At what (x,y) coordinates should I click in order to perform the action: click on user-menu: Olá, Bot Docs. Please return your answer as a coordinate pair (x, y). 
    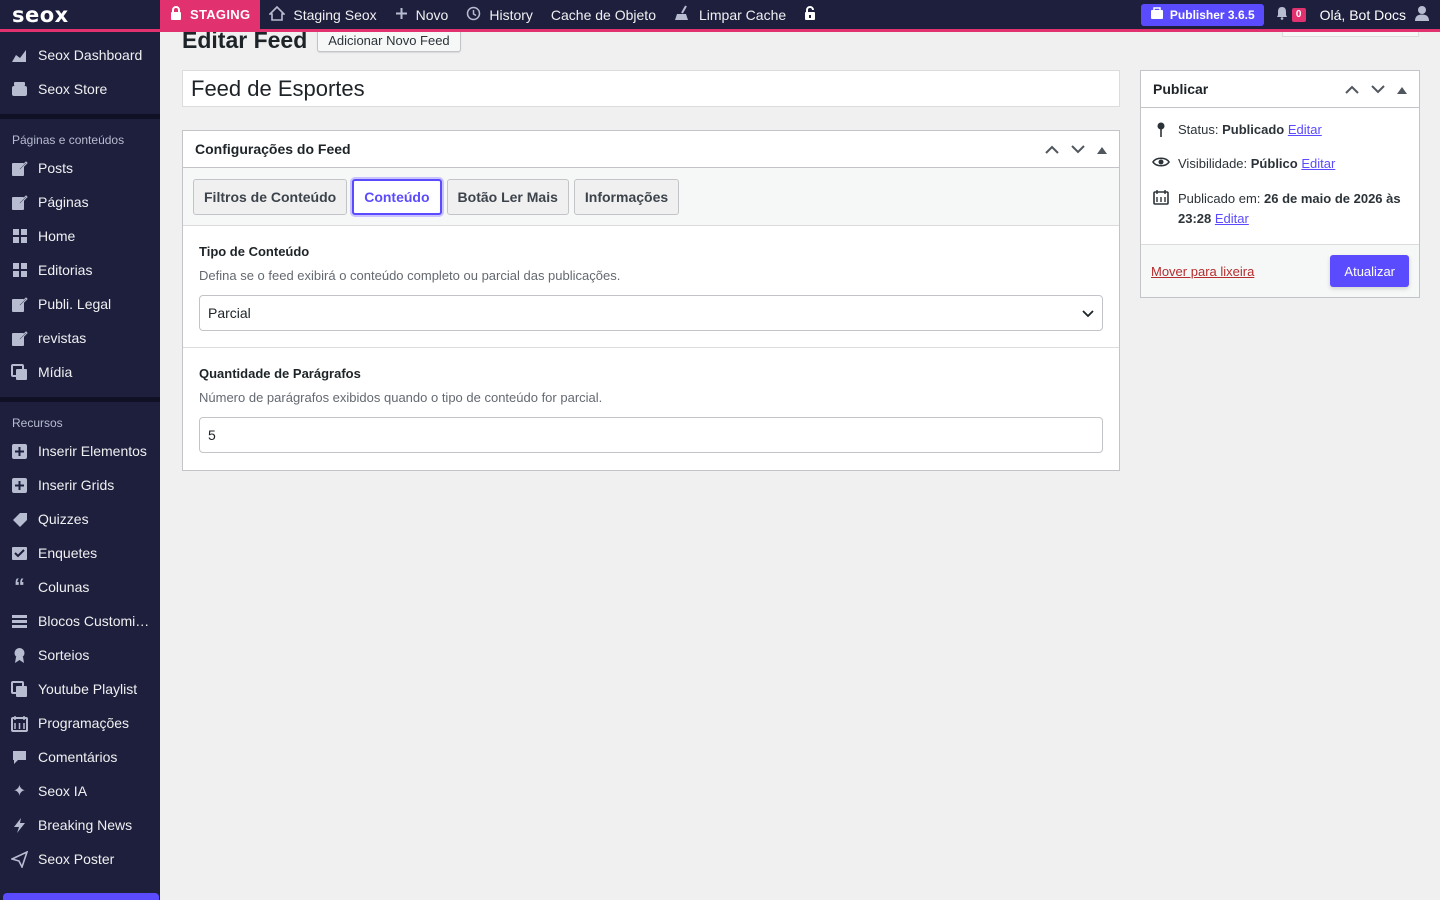
    Looking at the image, I should click on (1375, 14).